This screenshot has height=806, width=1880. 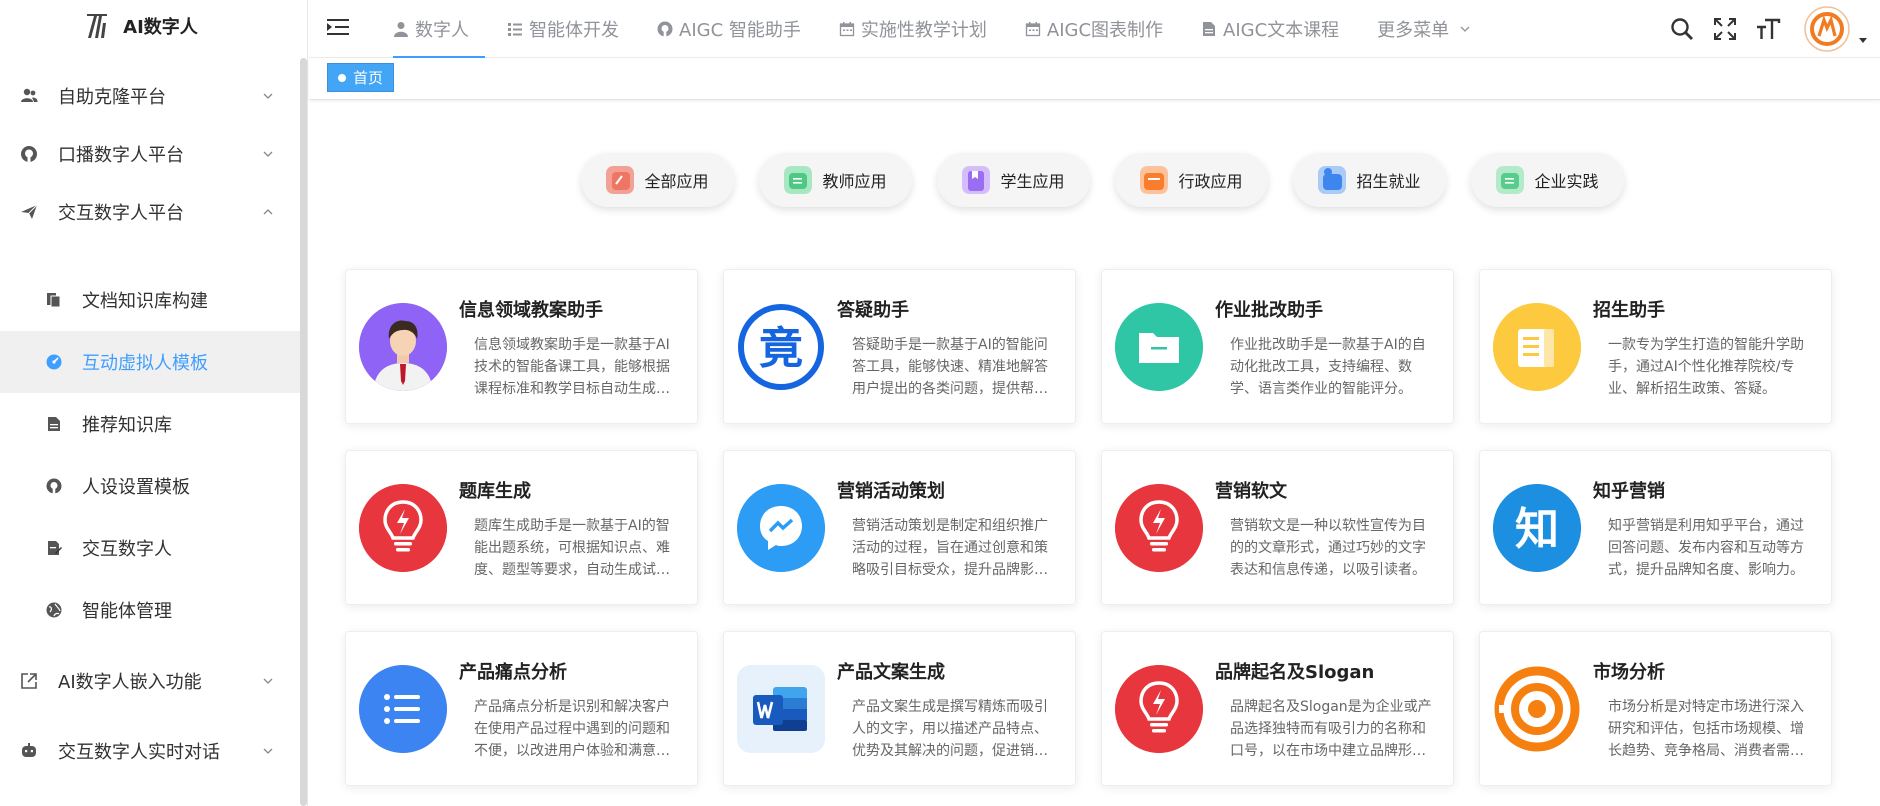 What do you see at coordinates (268, 681) in the screenshot?
I see `chevron-down-icon` at bounding box center [268, 681].